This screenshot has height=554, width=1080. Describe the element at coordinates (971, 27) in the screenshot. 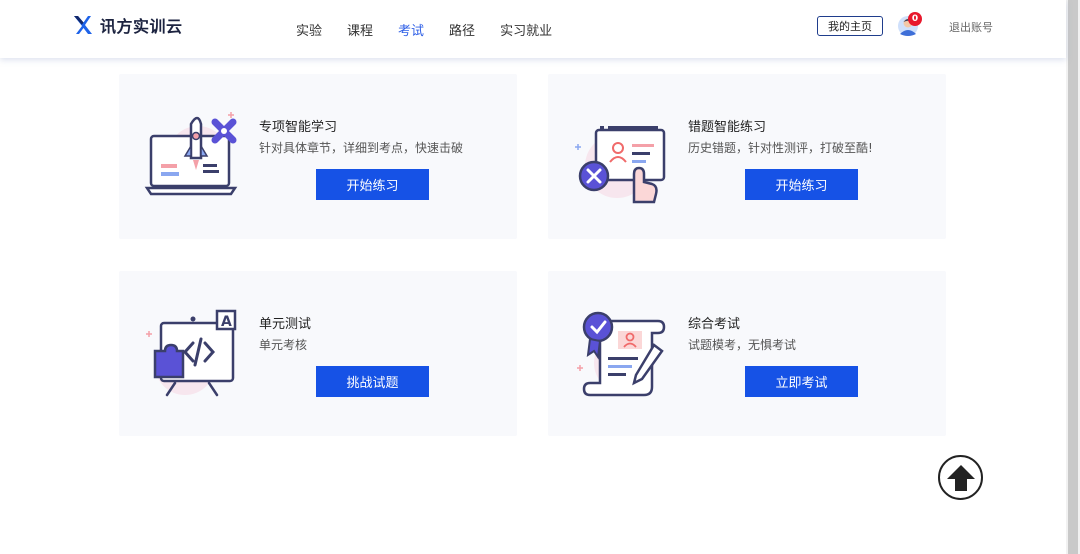

I see `logout-link: 退出账号` at that location.